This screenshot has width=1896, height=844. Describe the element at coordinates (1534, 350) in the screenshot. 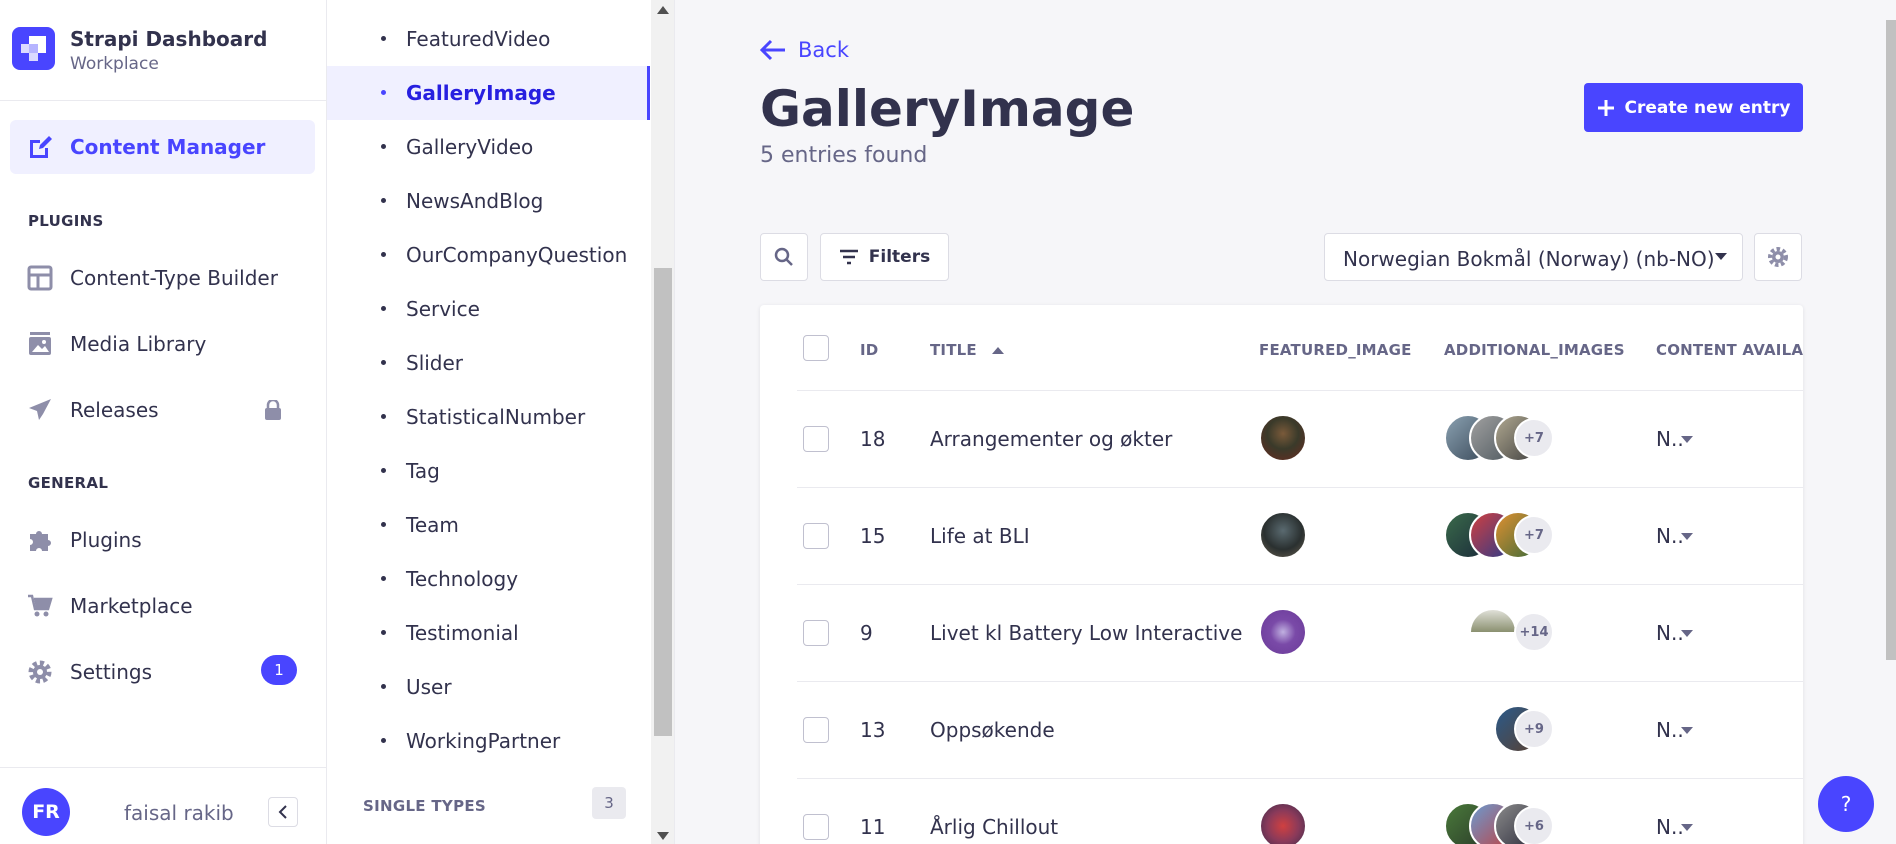

I see `column-header-additional-images: ADDITIONAL_IMAGES` at that location.